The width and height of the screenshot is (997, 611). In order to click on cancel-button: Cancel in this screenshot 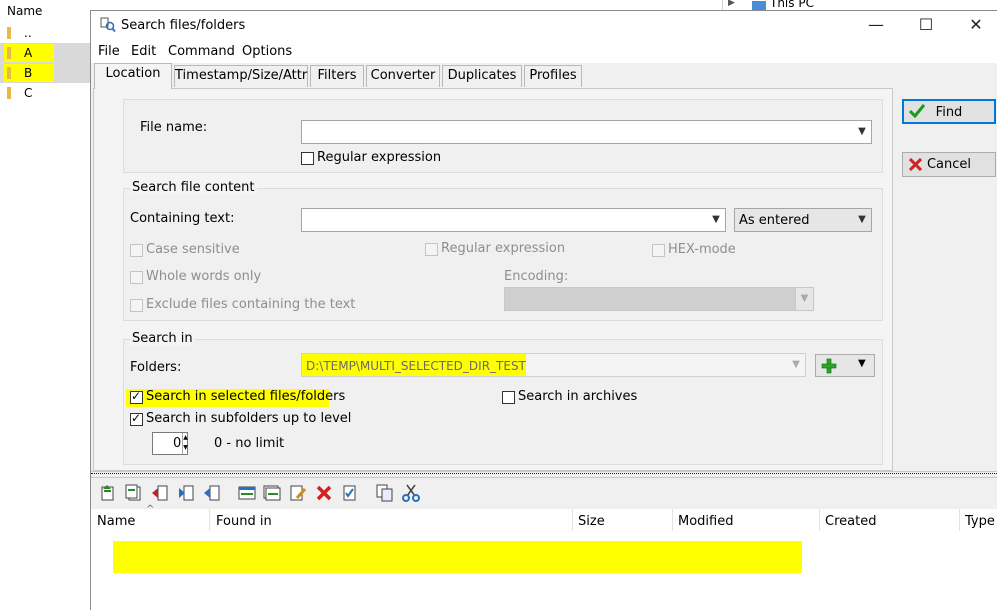, I will do `click(949, 164)`.